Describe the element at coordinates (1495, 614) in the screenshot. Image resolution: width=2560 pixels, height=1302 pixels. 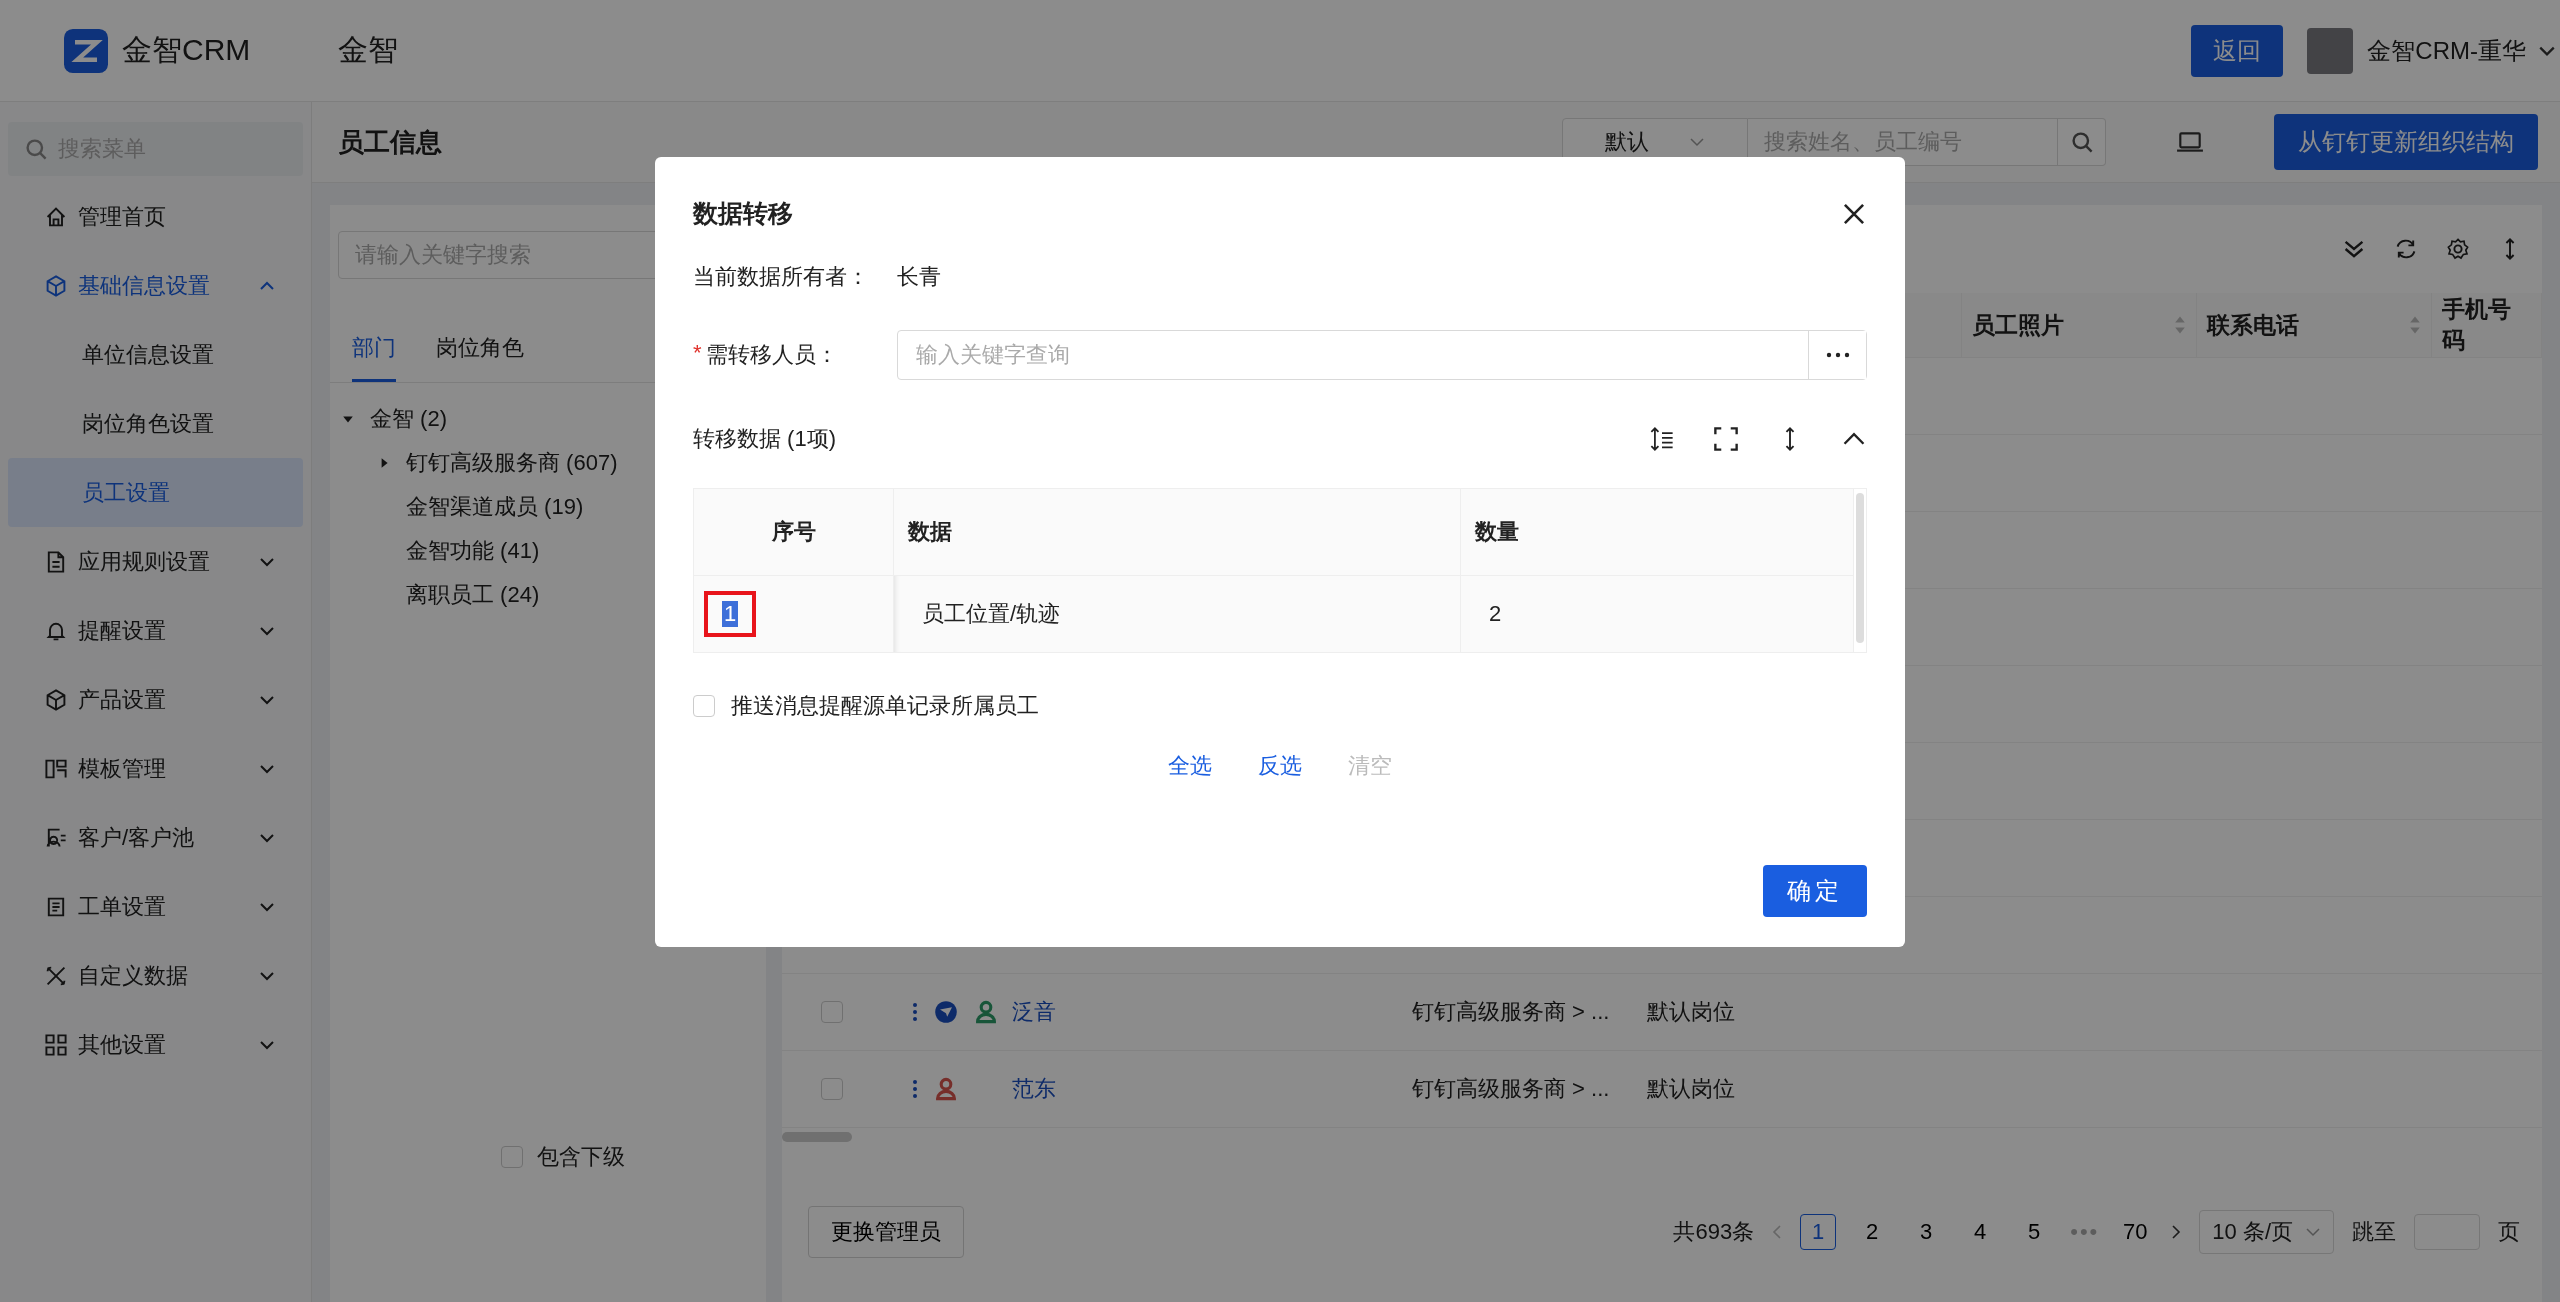
I see `table-cell: 2` at that location.